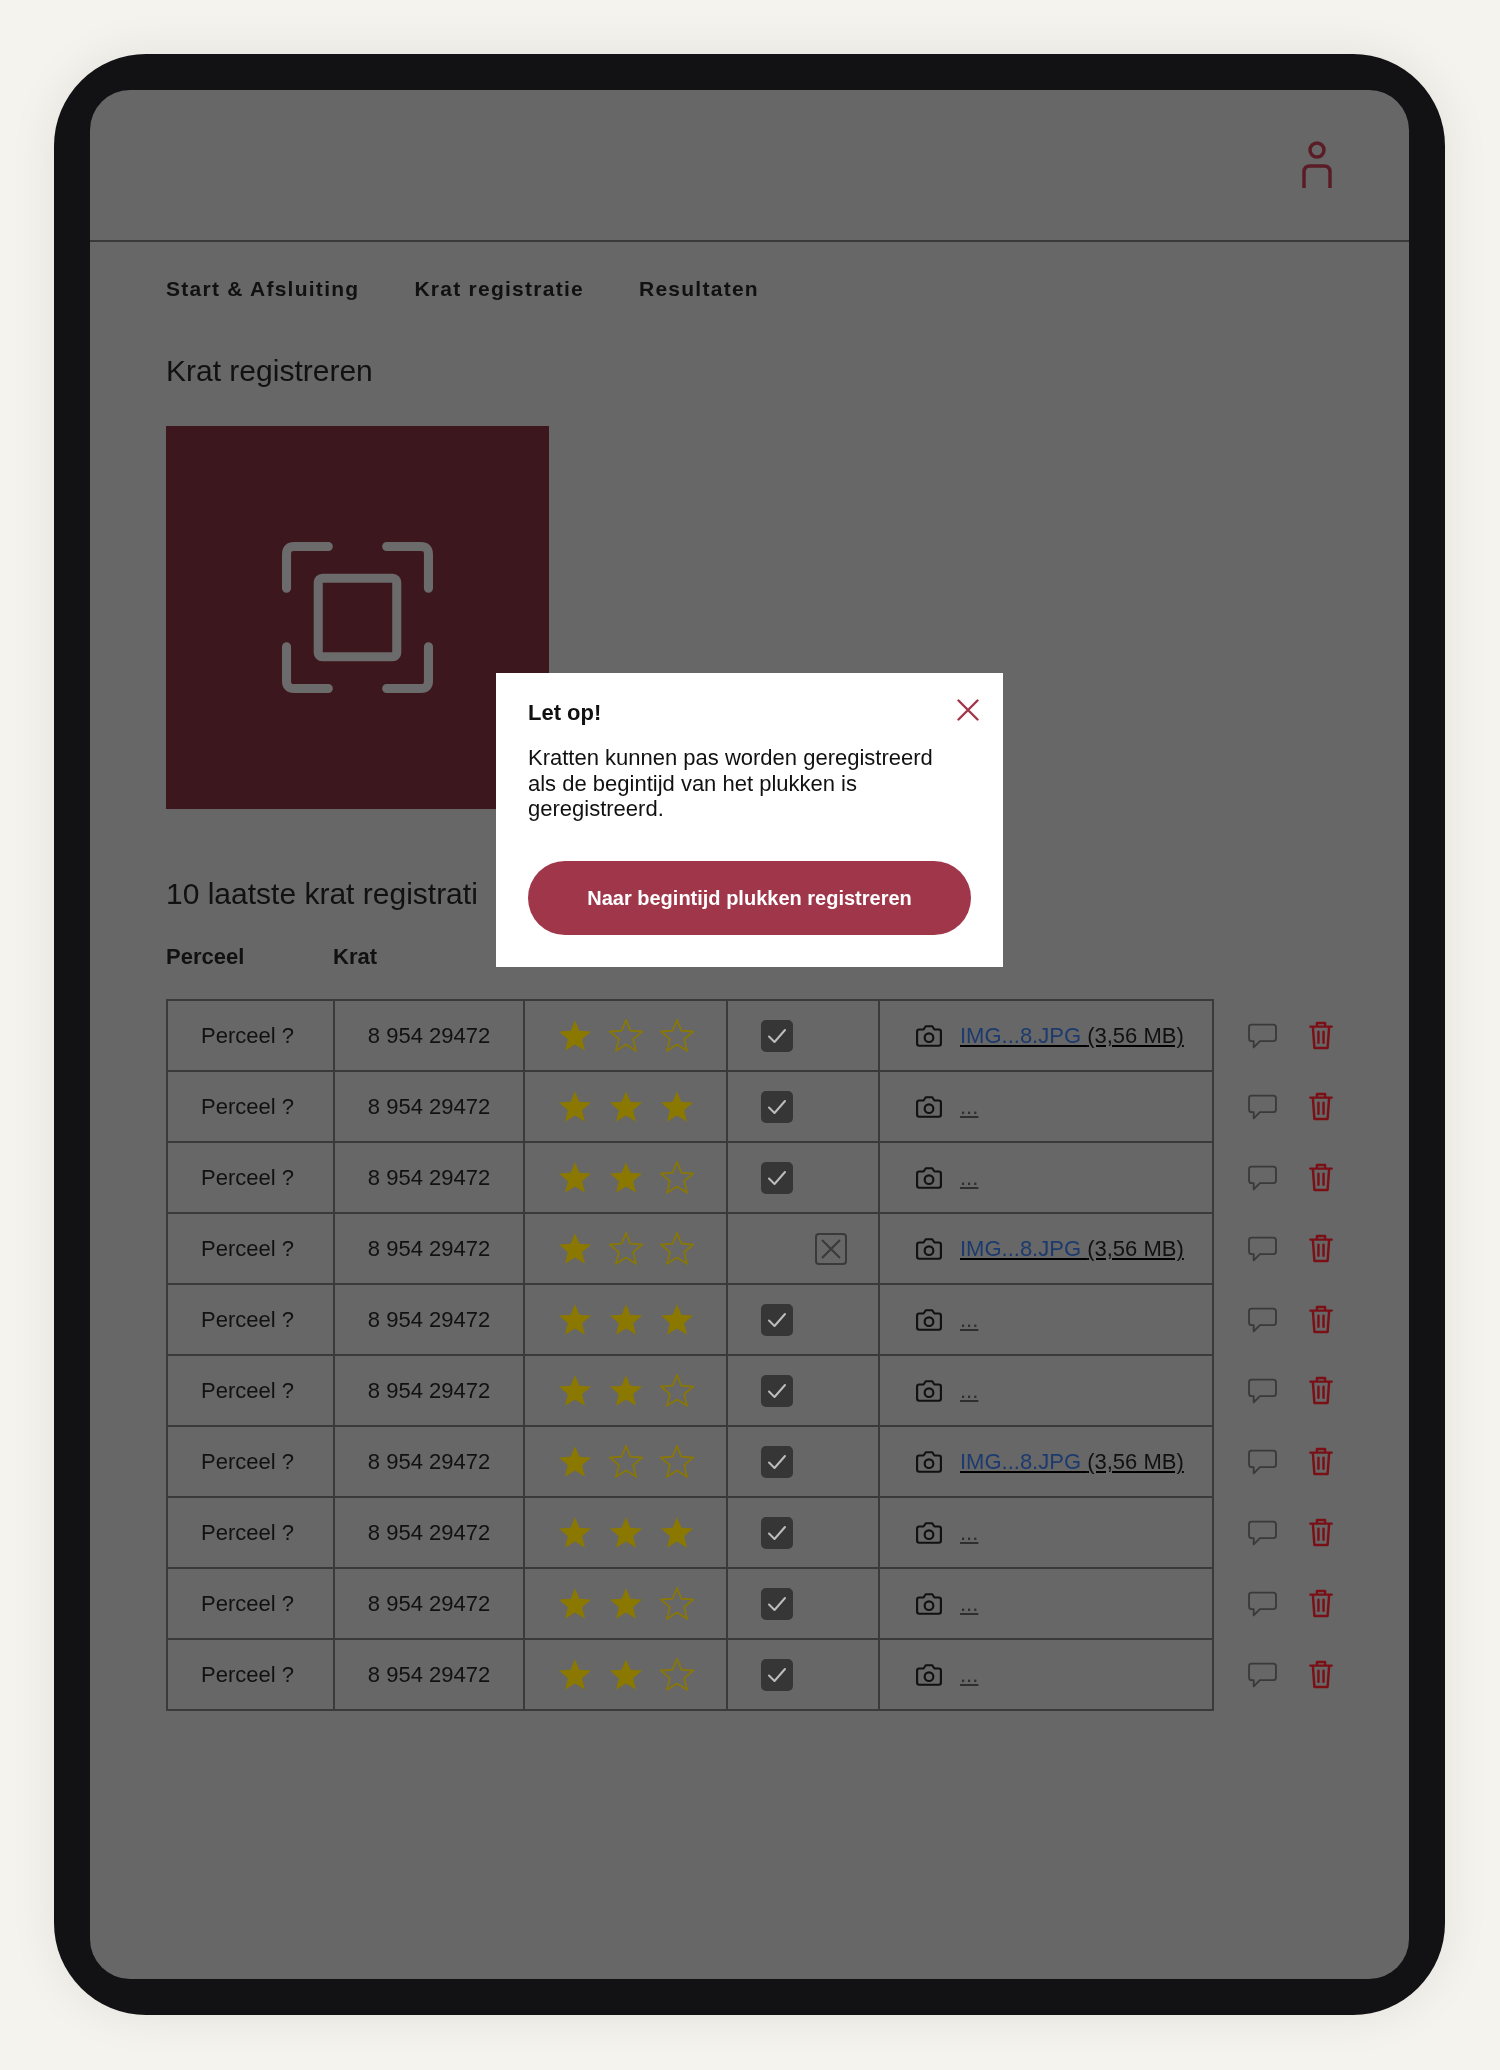  What do you see at coordinates (698, 289) in the screenshot?
I see `nav-link: Resultaten` at bounding box center [698, 289].